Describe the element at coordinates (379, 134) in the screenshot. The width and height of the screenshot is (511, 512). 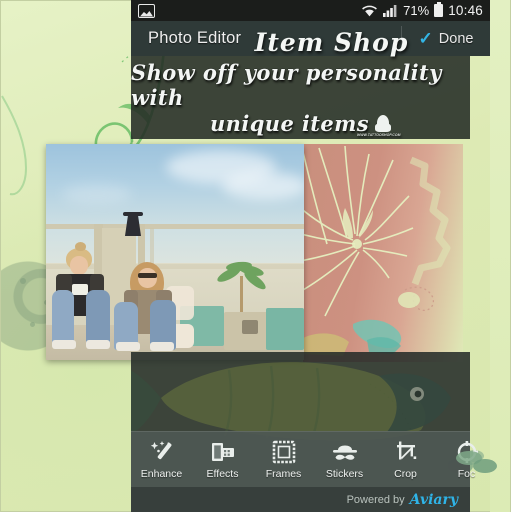
I see `tattoo-logo-url: WWW.TATTOOSHOP.COM` at that location.